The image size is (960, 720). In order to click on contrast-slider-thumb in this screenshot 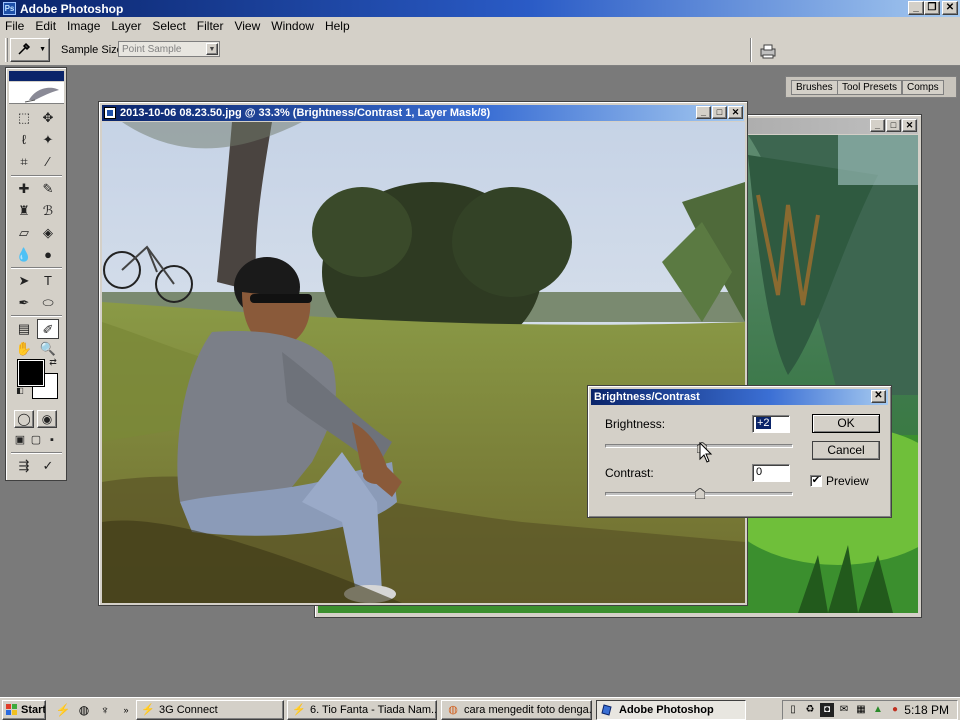, I will do `click(700, 493)`.